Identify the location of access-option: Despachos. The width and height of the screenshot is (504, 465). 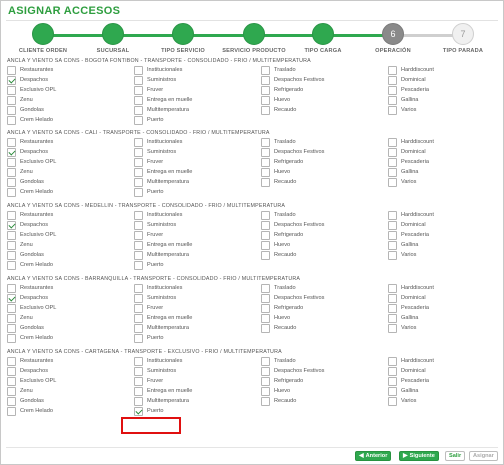
(70, 152).